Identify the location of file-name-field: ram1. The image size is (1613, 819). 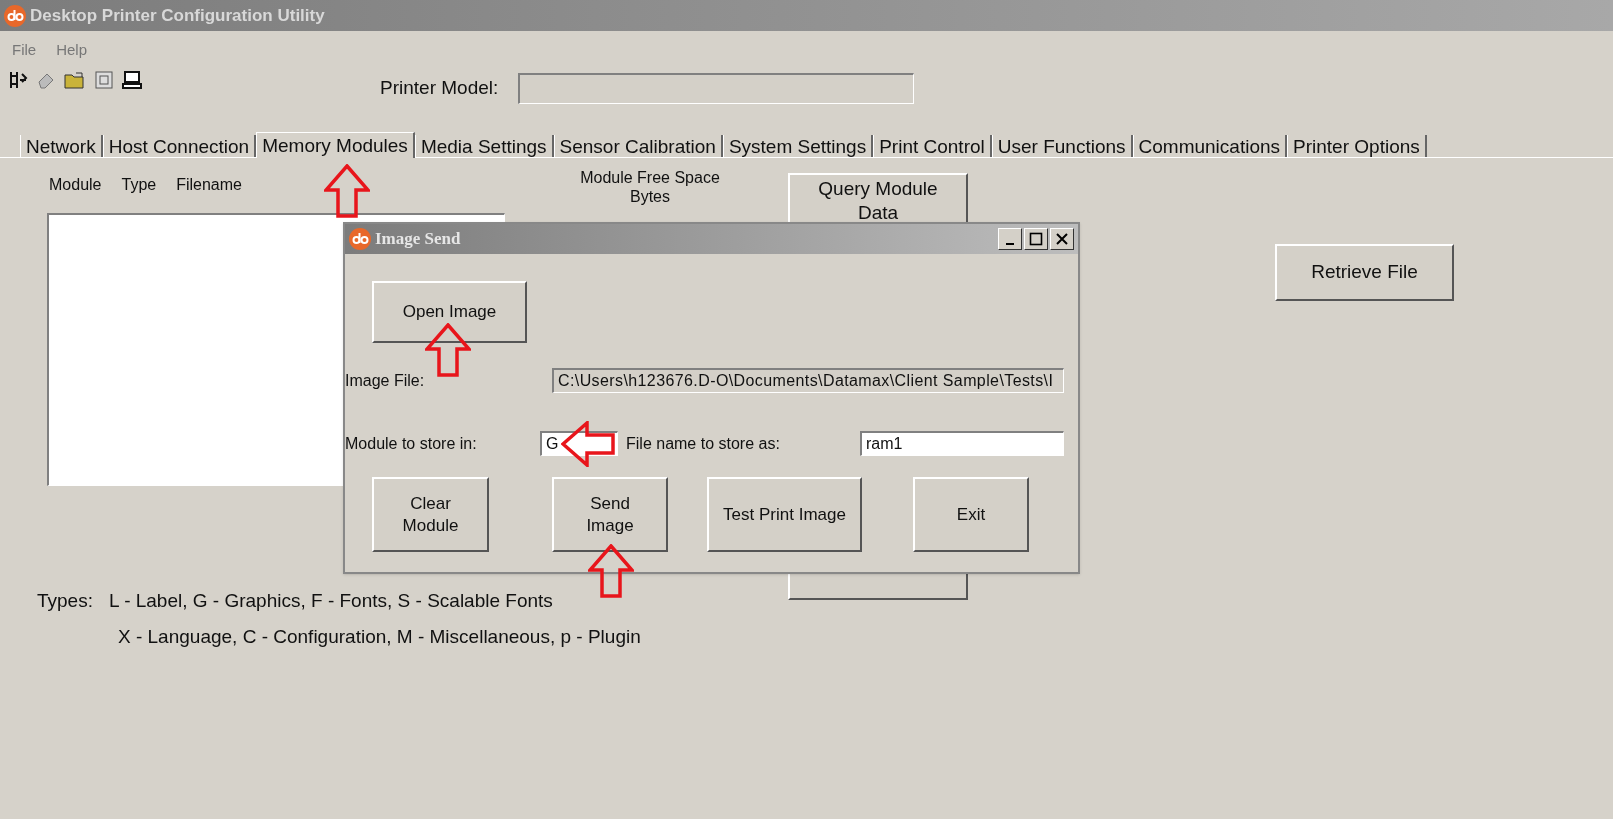
(962, 443).